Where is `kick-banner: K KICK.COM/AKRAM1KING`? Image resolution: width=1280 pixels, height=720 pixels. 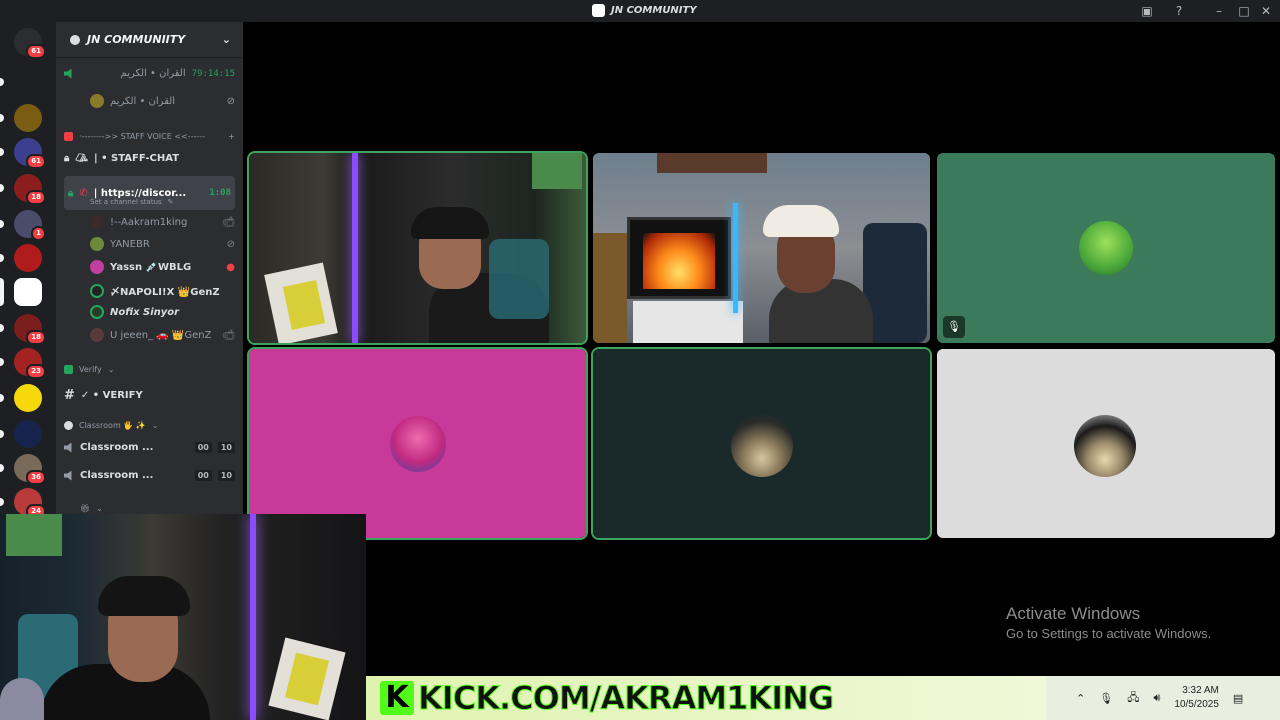
kick-banner: K KICK.COM/AKRAM1KING is located at coordinates (706, 698).